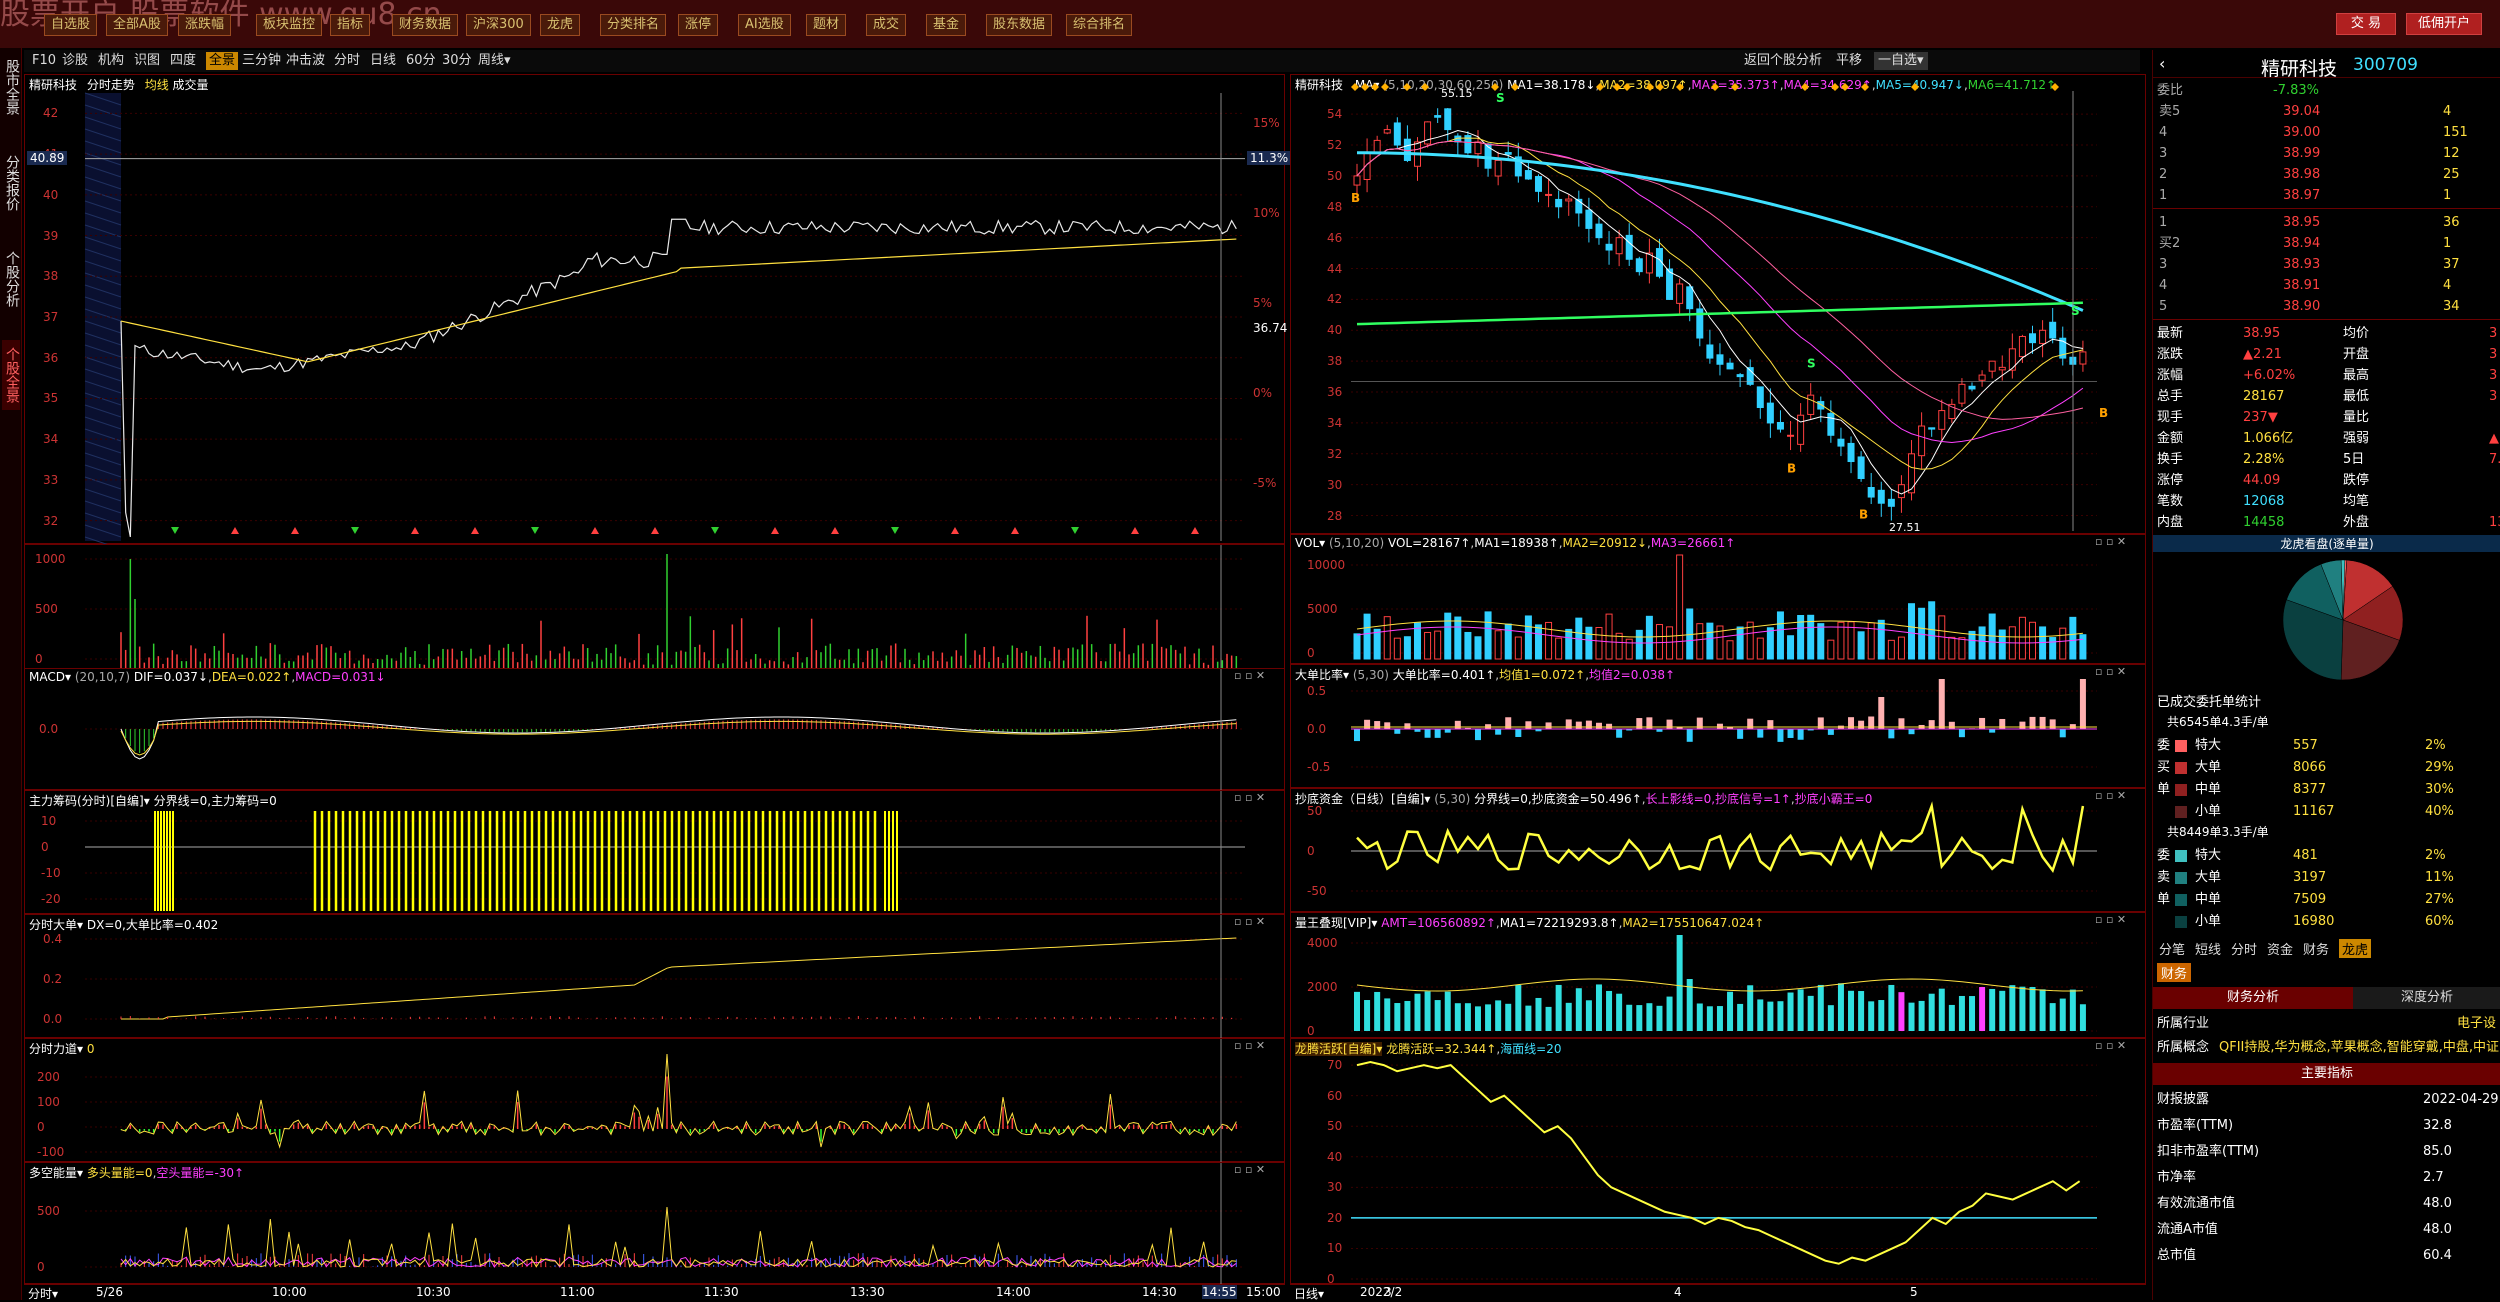 The width and height of the screenshot is (2500, 1302). Describe the element at coordinates (1334, 176) in the screenshot. I see `kline-price-tick: 50` at that location.